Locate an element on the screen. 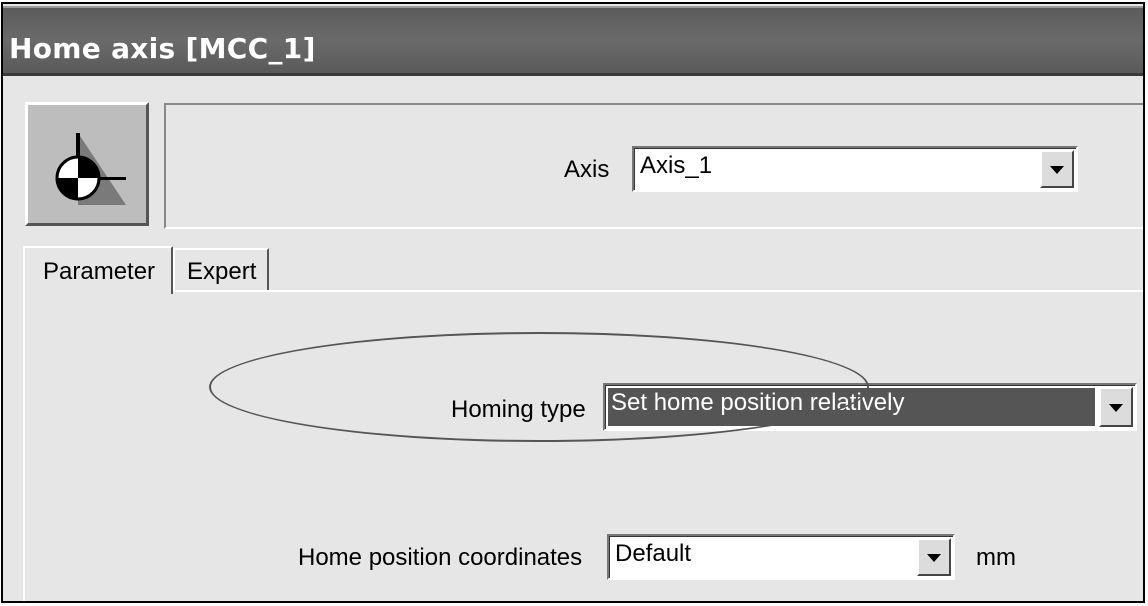  homing-axis-tool-button is located at coordinates (87, 164).